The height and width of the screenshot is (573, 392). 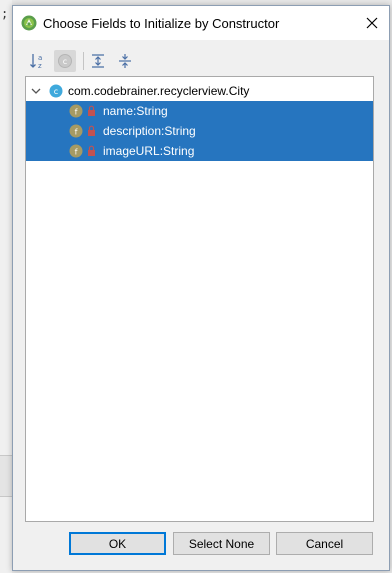 I want to click on ok-button: OK, so click(x=117, y=543).